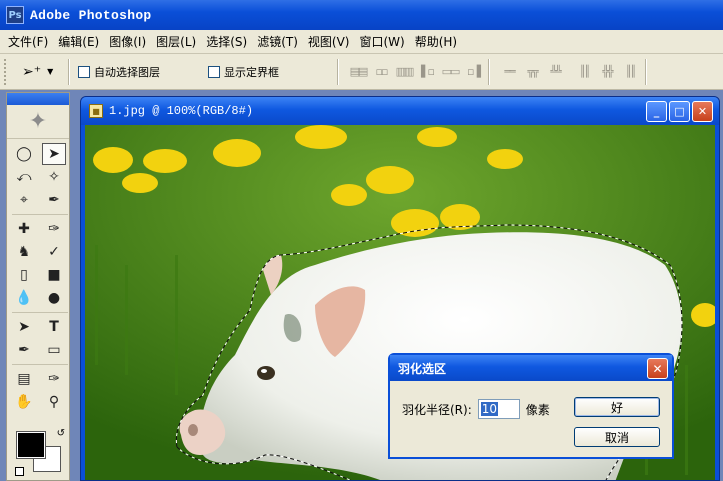 The width and height of the screenshot is (723, 481). Describe the element at coordinates (436, 41) in the screenshot. I see `menu-help: 帮助(H)` at that location.